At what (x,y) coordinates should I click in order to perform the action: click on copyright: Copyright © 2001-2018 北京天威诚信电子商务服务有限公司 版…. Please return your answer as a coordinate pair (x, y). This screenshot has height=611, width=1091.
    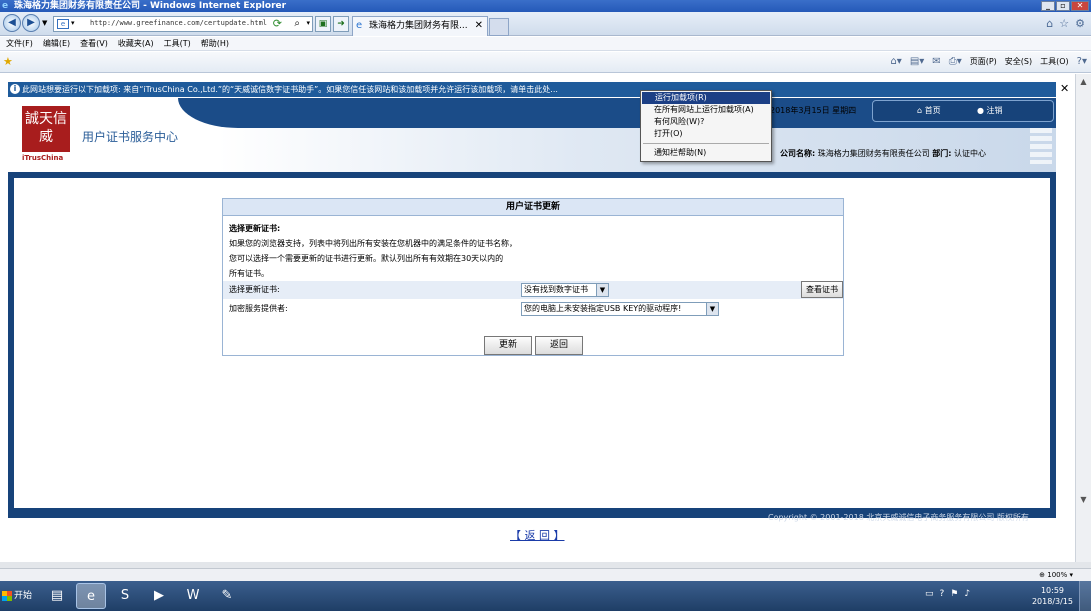
    Looking at the image, I should click on (898, 517).